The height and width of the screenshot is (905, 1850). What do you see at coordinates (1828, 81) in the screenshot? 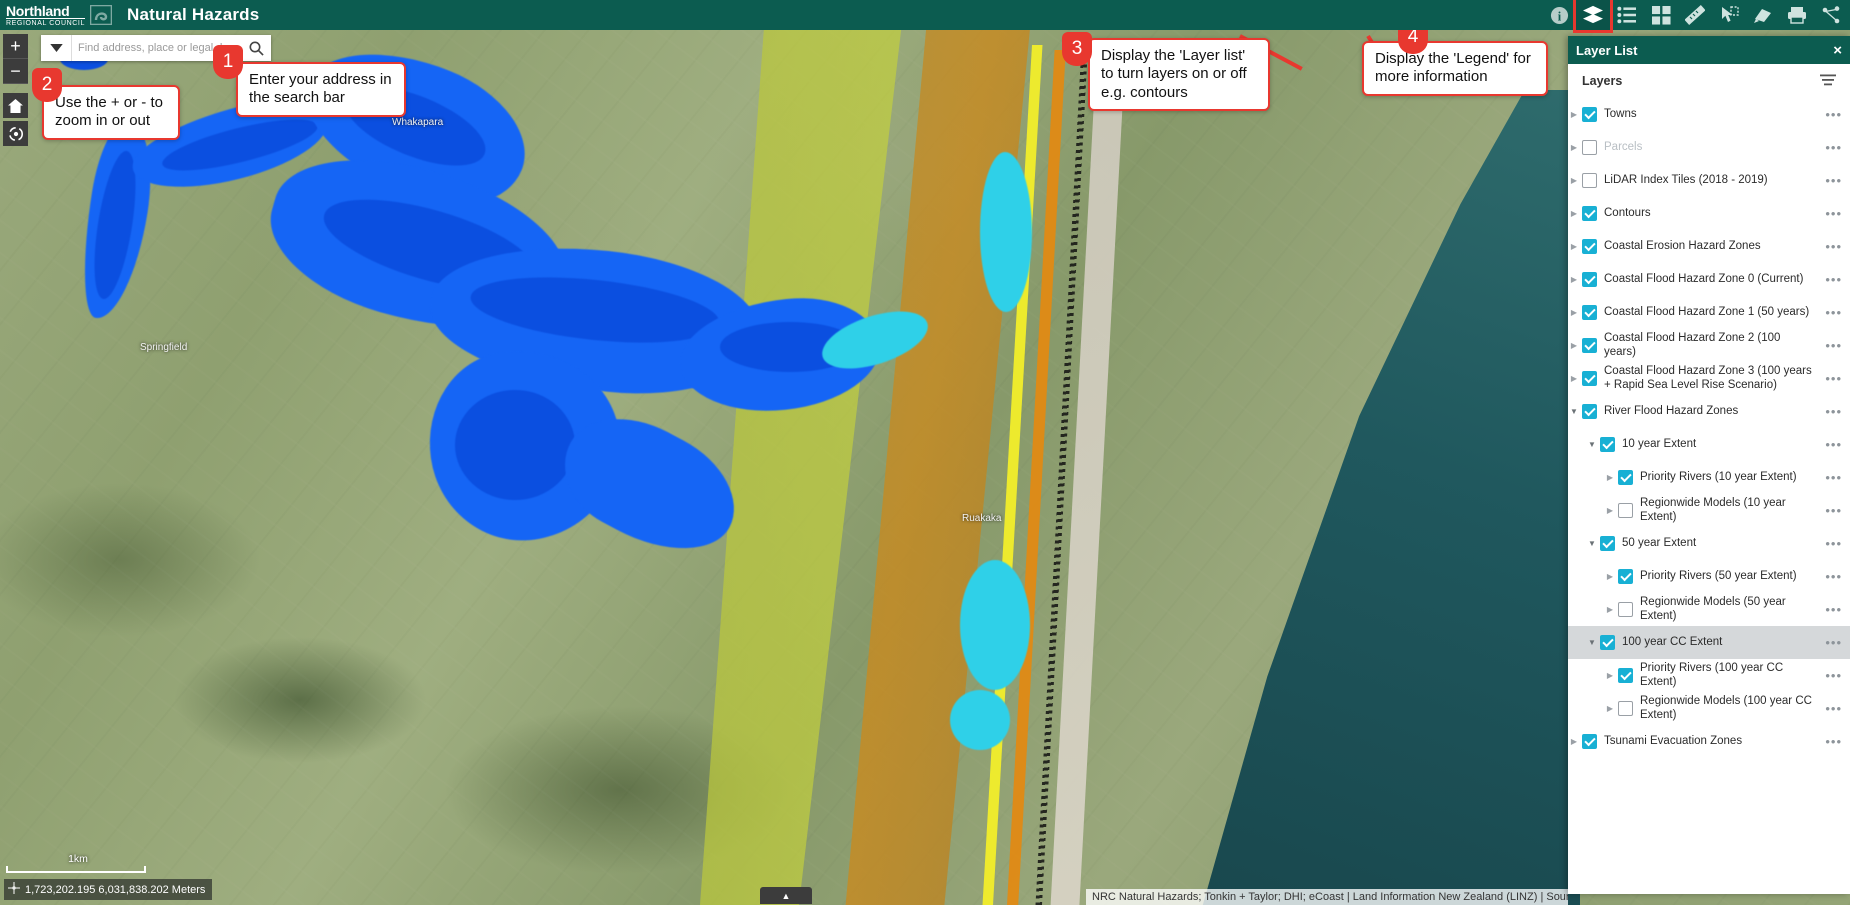
I see `layer-filter-button` at bounding box center [1828, 81].